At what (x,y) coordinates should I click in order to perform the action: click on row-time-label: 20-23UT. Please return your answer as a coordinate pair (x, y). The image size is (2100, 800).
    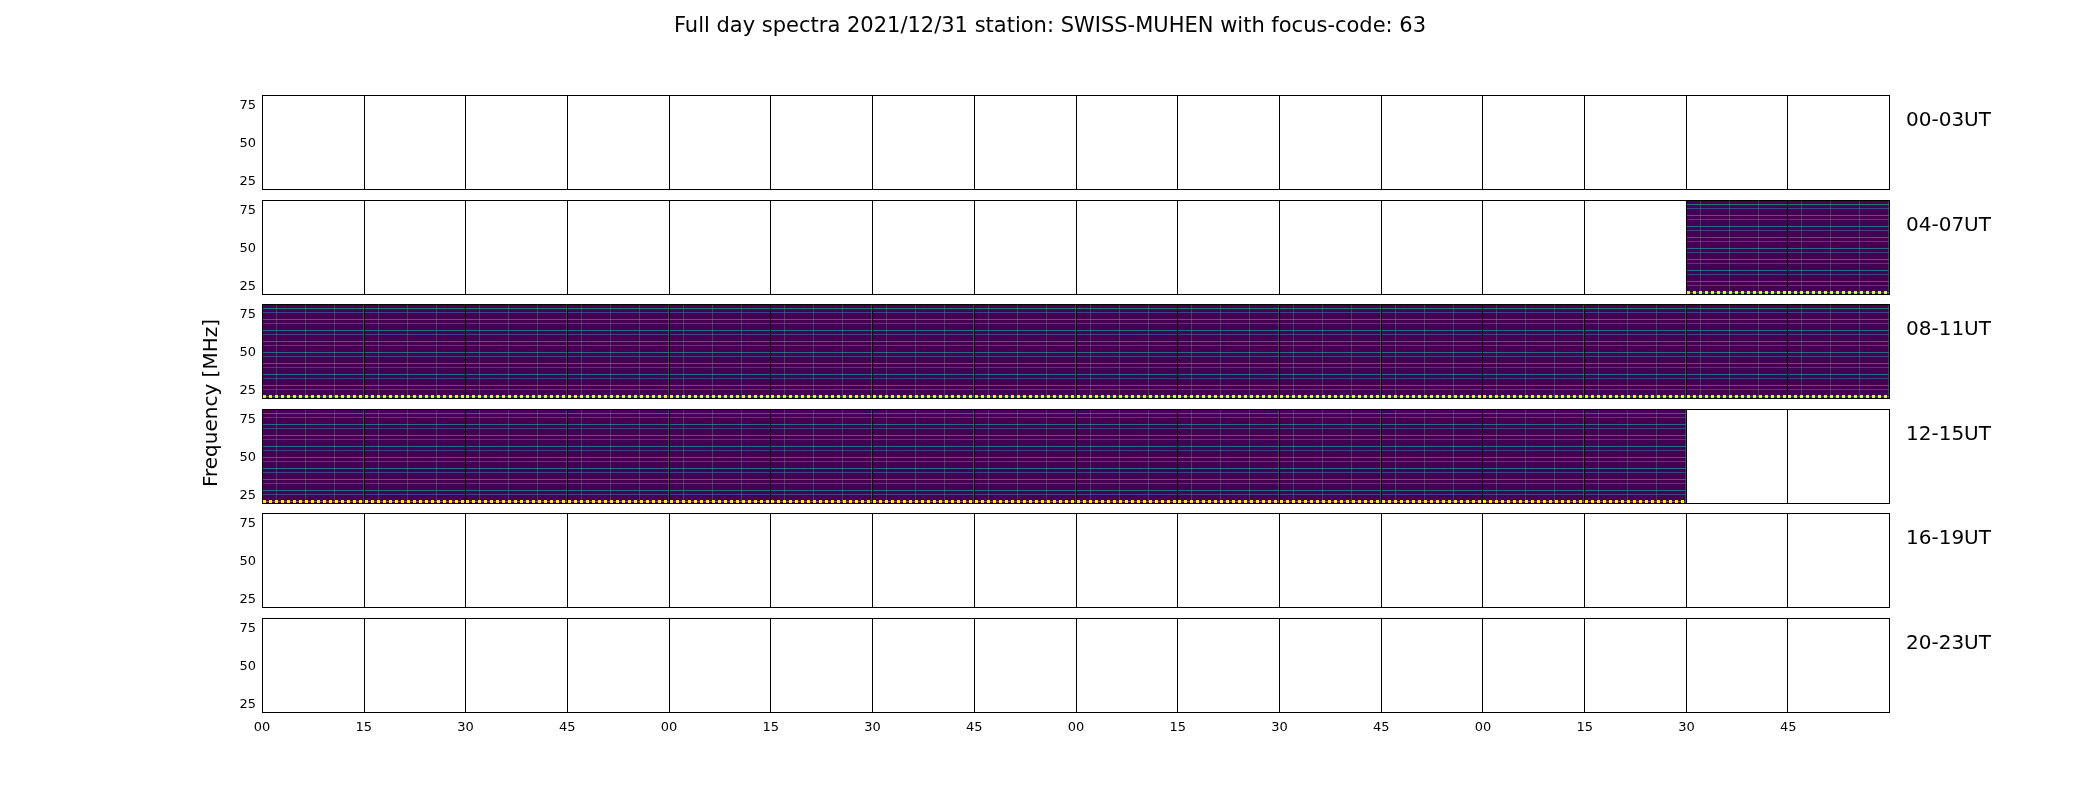
    Looking at the image, I should click on (1948, 641).